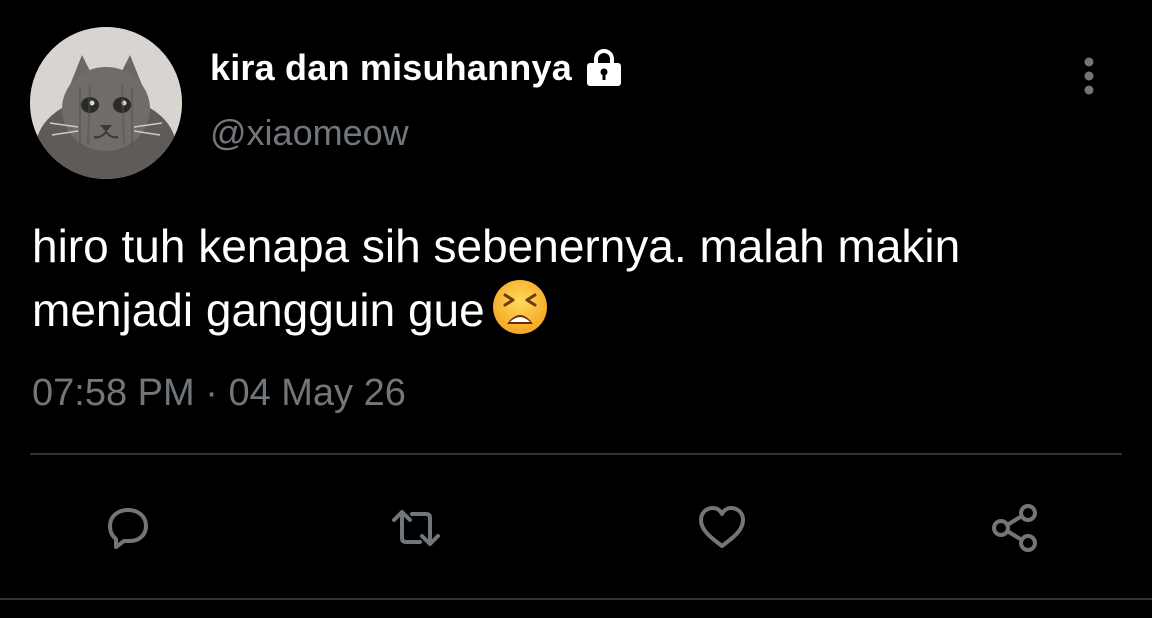 Image resolution: width=1152 pixels, height=618 pixels. Describe the element at coordinates (391, 68) in the screenshot. I see `display-name: kira dan misuhannya` at that location.